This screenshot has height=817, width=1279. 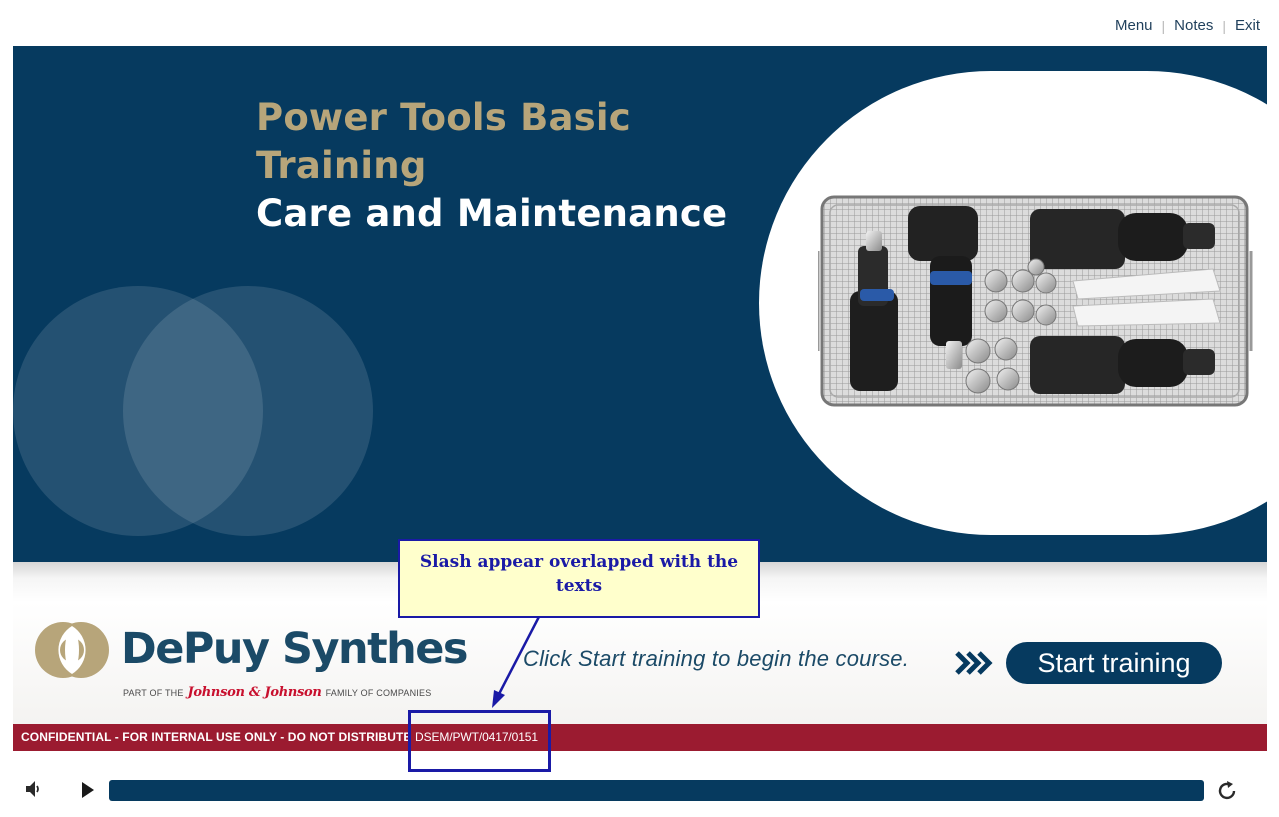 What do you see at coordinates (656, 790) in the screenshot?
I see `progress-bar` at bounding box center [656, 790].